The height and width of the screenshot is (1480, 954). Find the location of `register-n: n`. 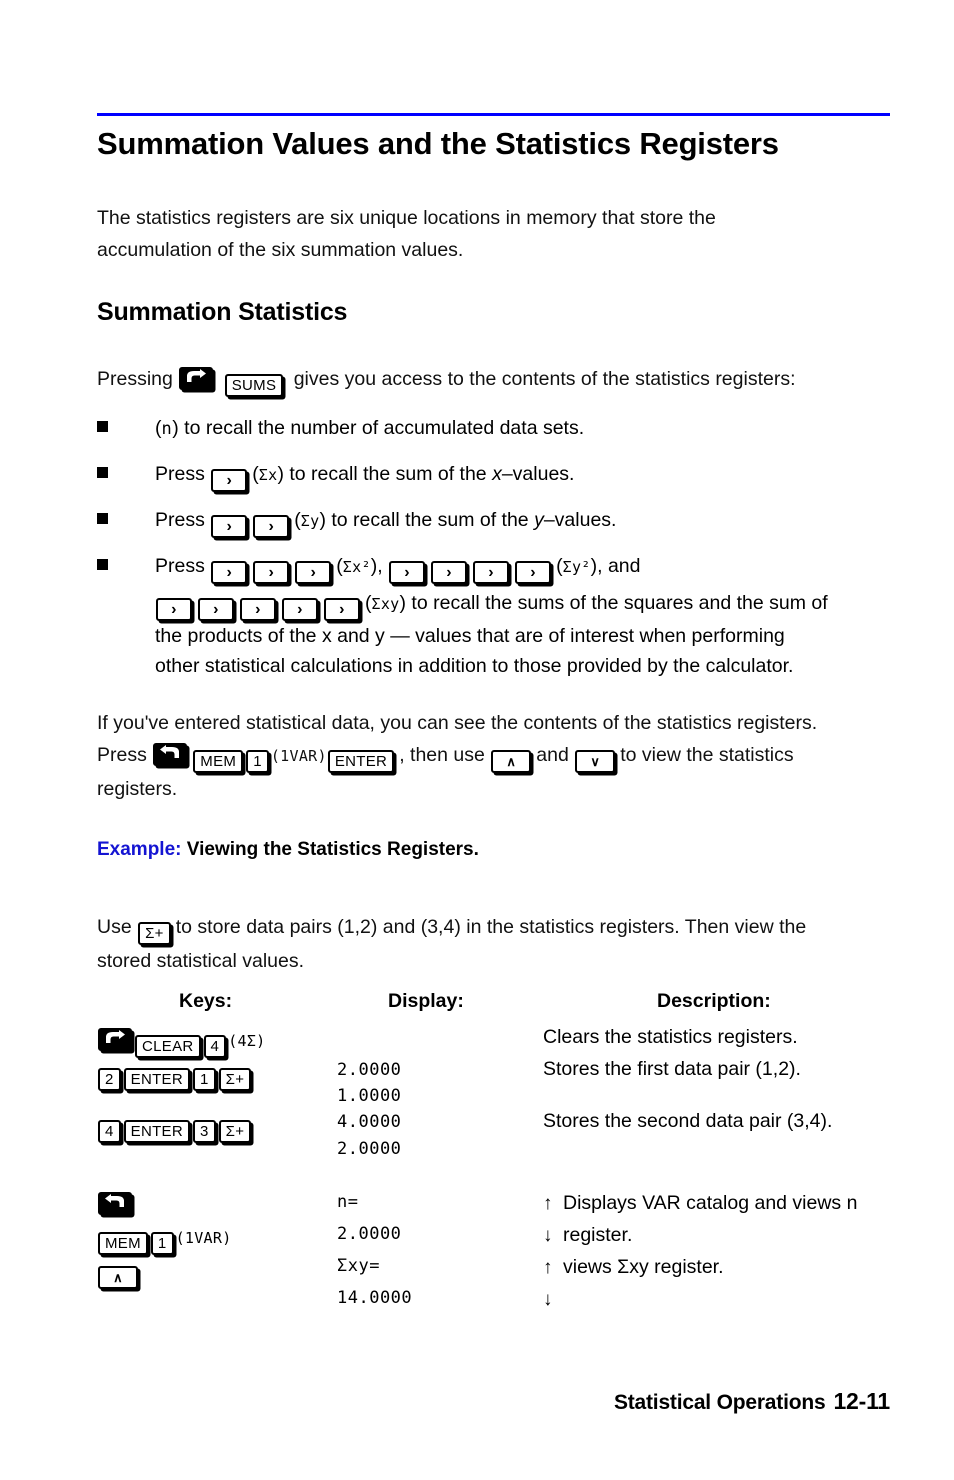

register-n: n is located at coordinates (167, 429).